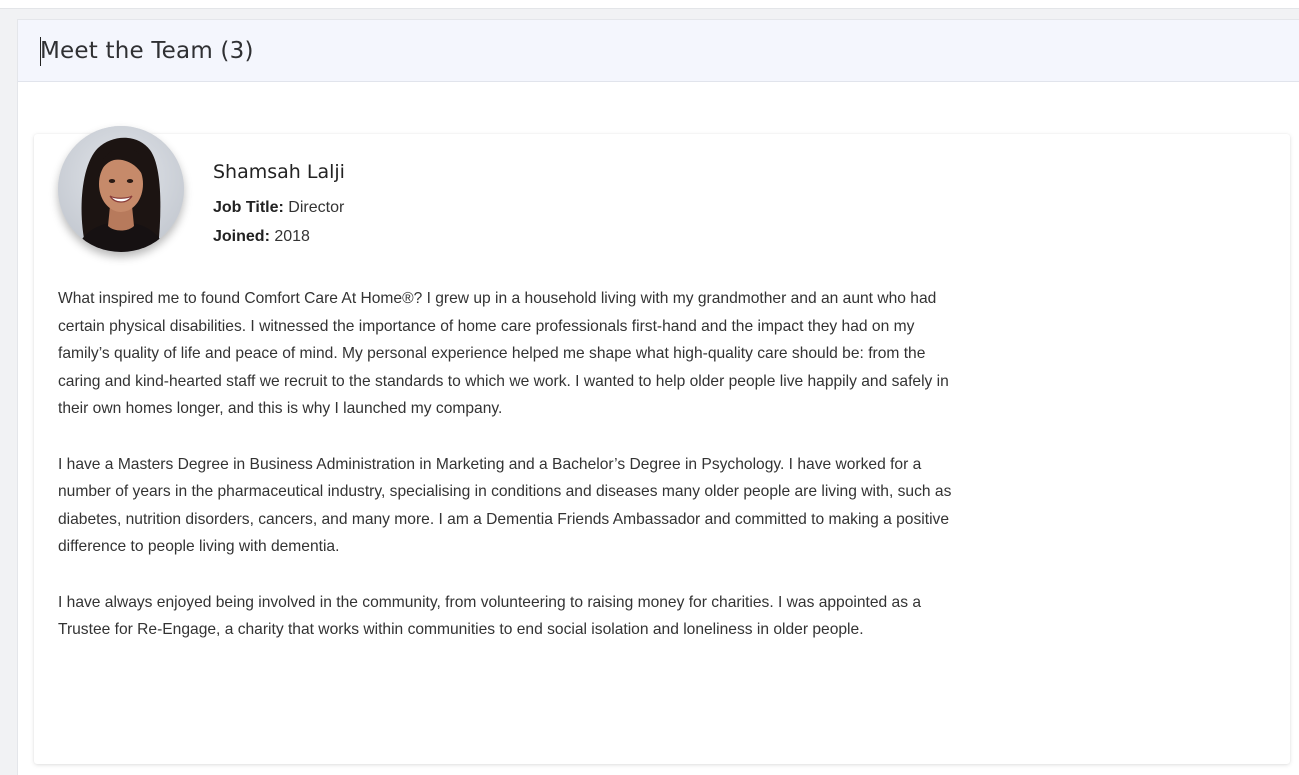 This screenshot has height=775, width=1299. I want to click on top-bar, so click(649, 4).